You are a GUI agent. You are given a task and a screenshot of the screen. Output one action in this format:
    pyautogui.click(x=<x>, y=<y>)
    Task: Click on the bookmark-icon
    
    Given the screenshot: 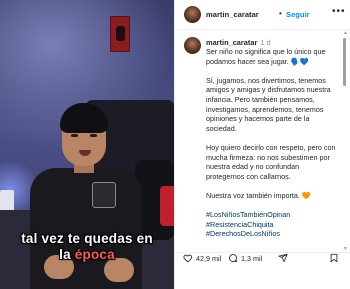 What is the action you would take?
    pyautogui.click(x=334, y=258)
    